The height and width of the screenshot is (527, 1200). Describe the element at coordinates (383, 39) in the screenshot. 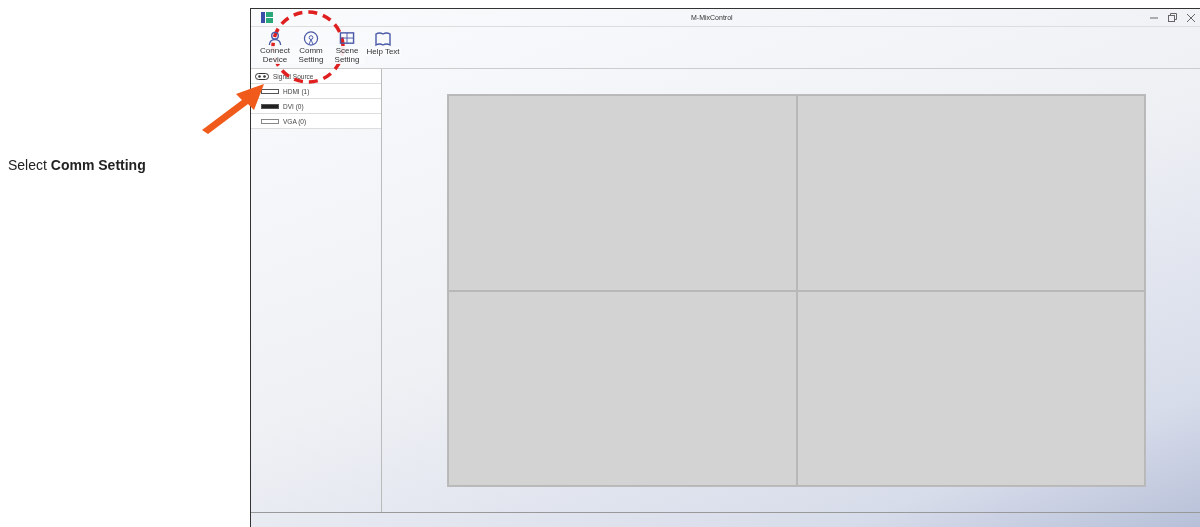

I see `book-icon` at that location.